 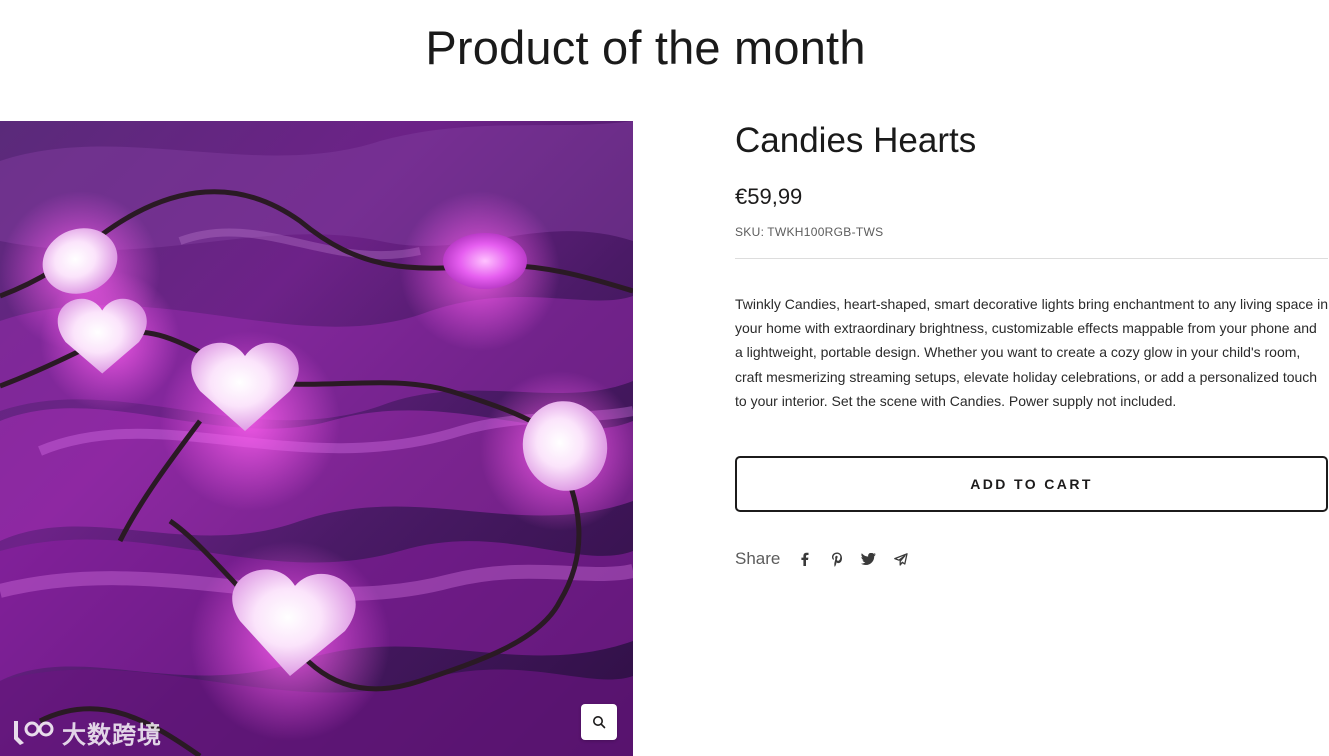 I want to click on product-price: €59,99, so click(x=769, y=196).